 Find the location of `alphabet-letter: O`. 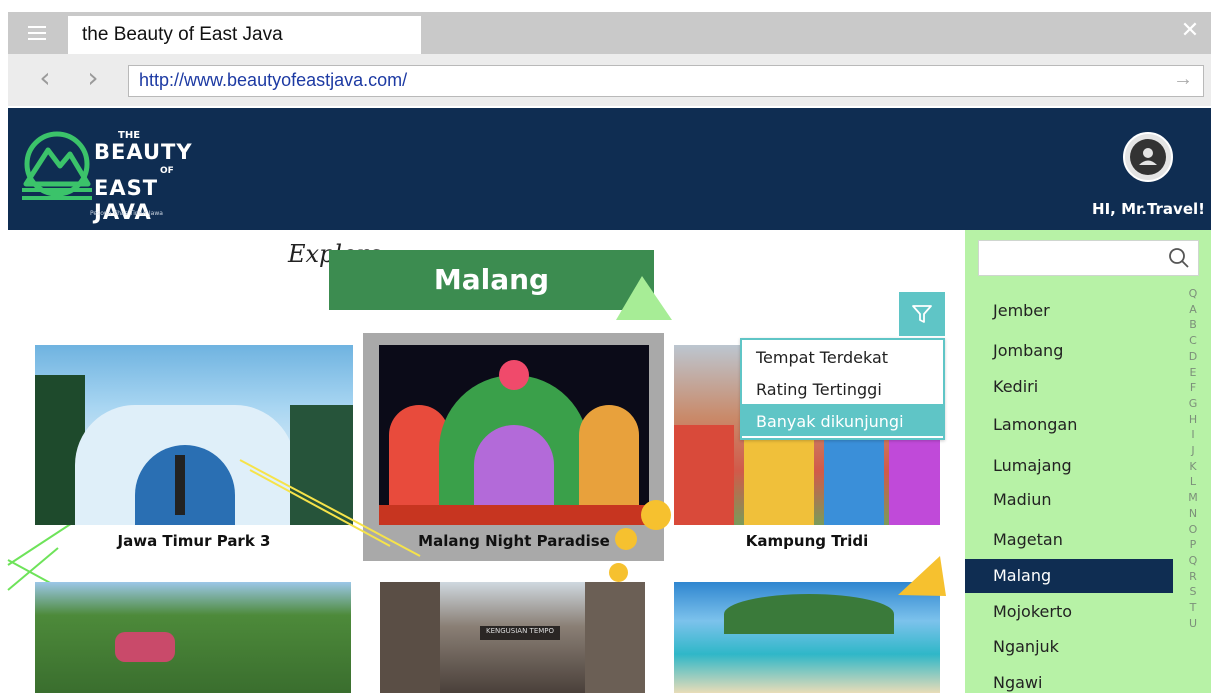

alphabet-letter: O is located at coordinates (1193, 530).